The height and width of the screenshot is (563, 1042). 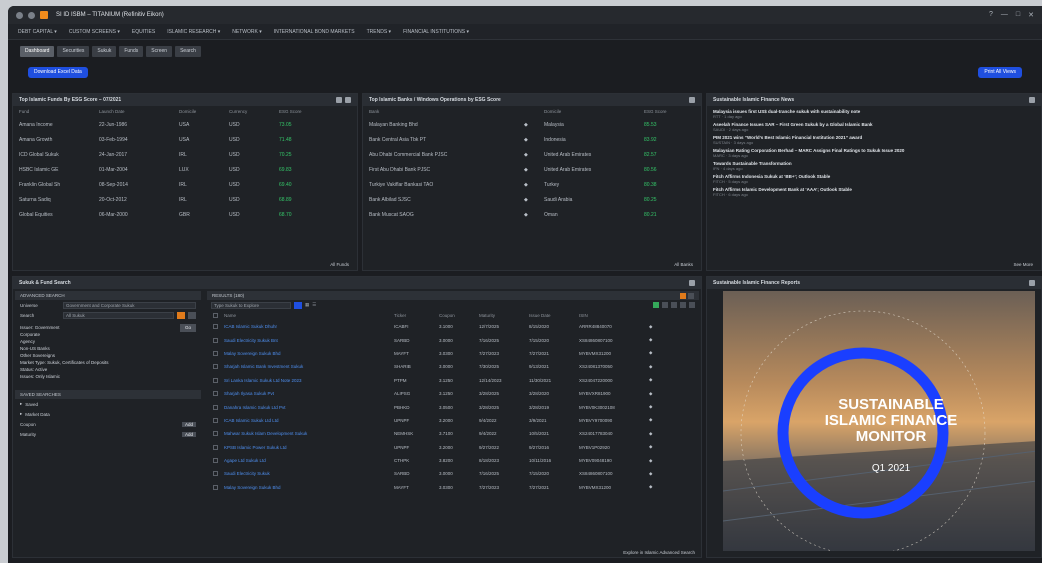 What do you see at coordinates (188, 424) in the screenshot?
I see `coupon-add-button: Add` at bounding box center [188, 424].